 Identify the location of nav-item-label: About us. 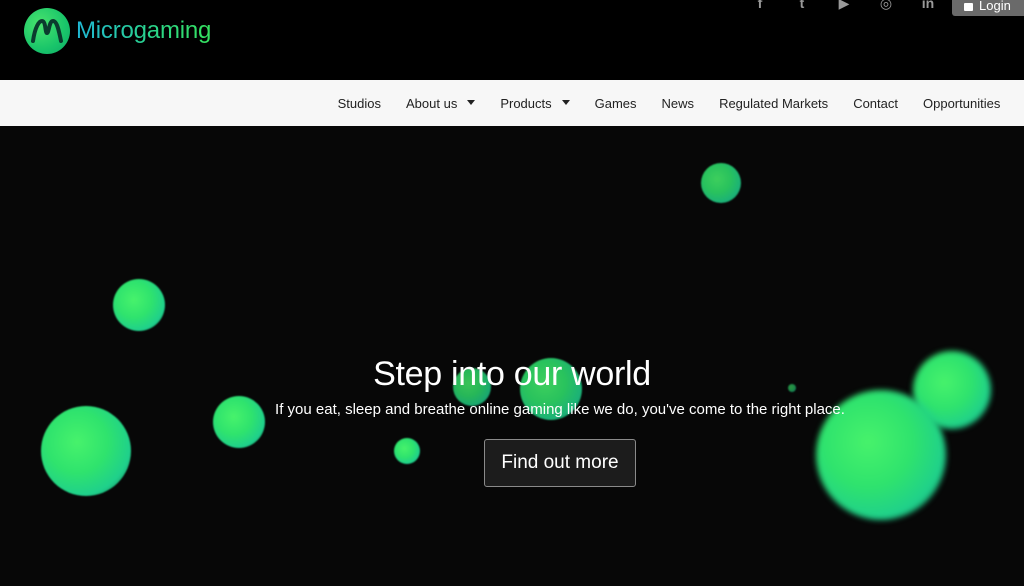
(432, 103).